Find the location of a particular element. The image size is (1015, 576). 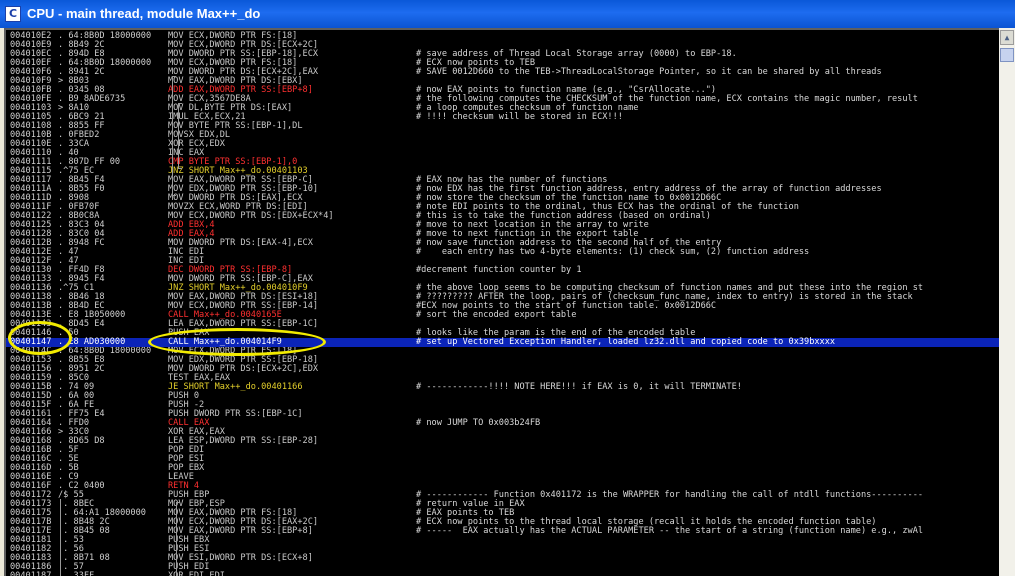

disassembly-cell: MOV DWORD PTR SS:[EBP-18],ECX is located at coordinates (243, 54).